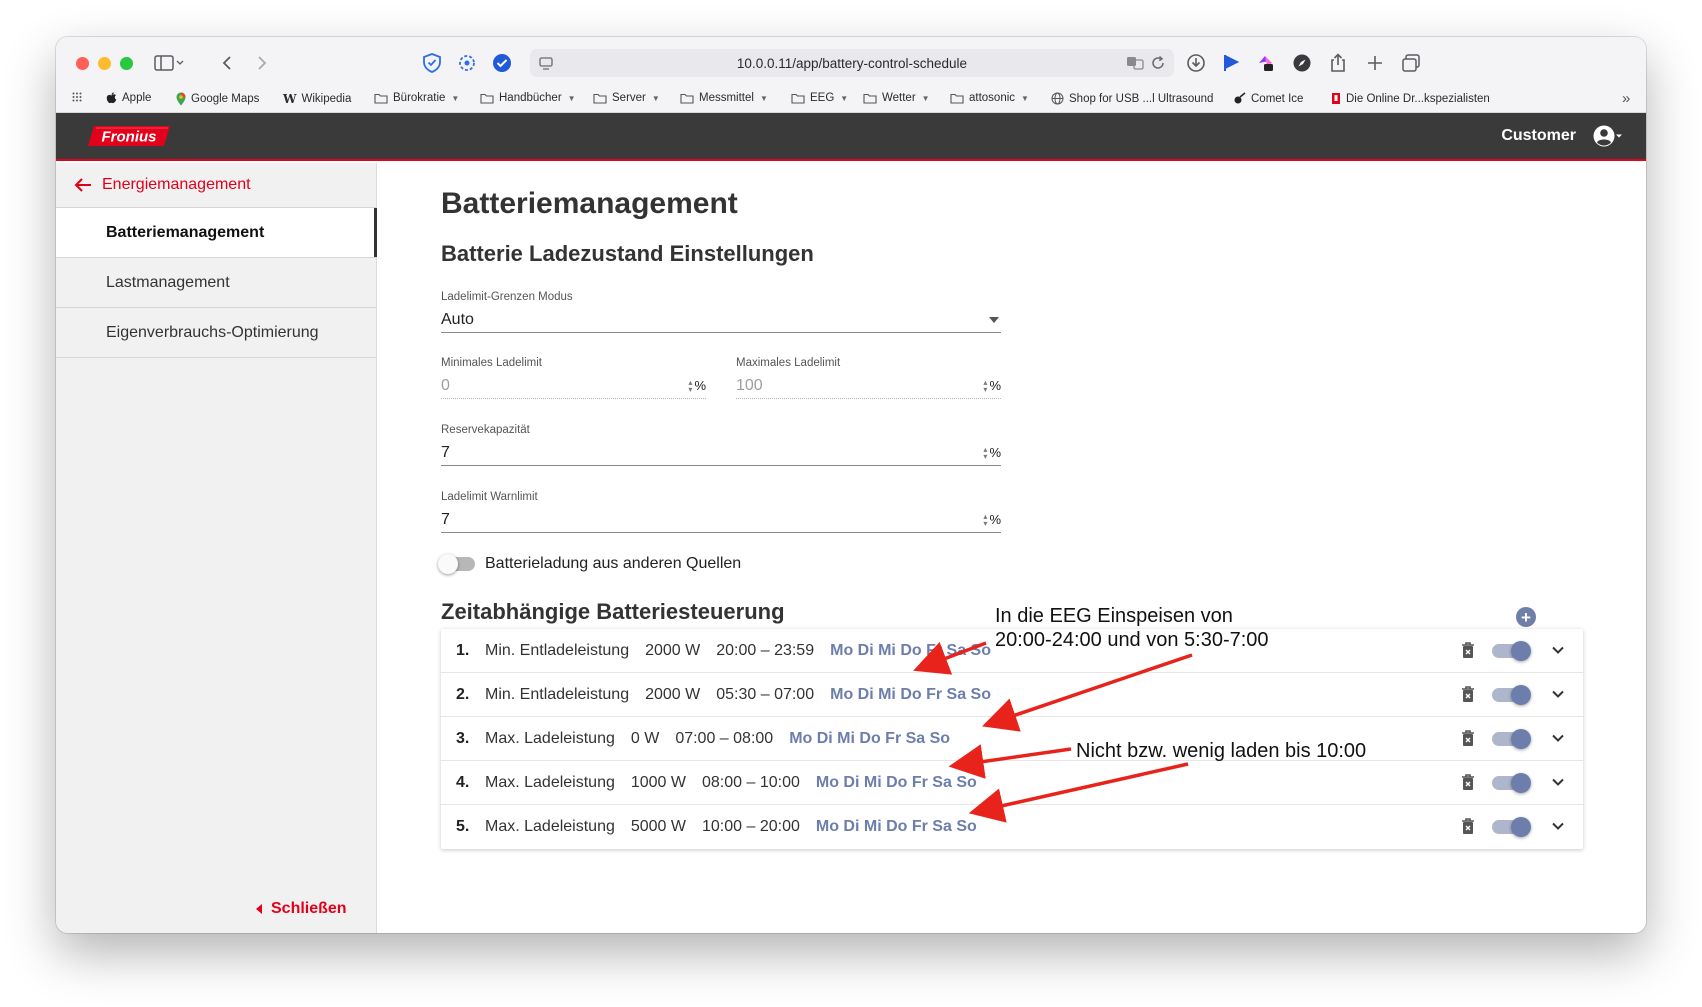 The image size is (1702, 1007). What do you see at coordinates (1114, 616) in the screenshot?
I see `annotation-note-eeg-line1: In die EEG Einspeisen von` at bounding box center [1114, 616].